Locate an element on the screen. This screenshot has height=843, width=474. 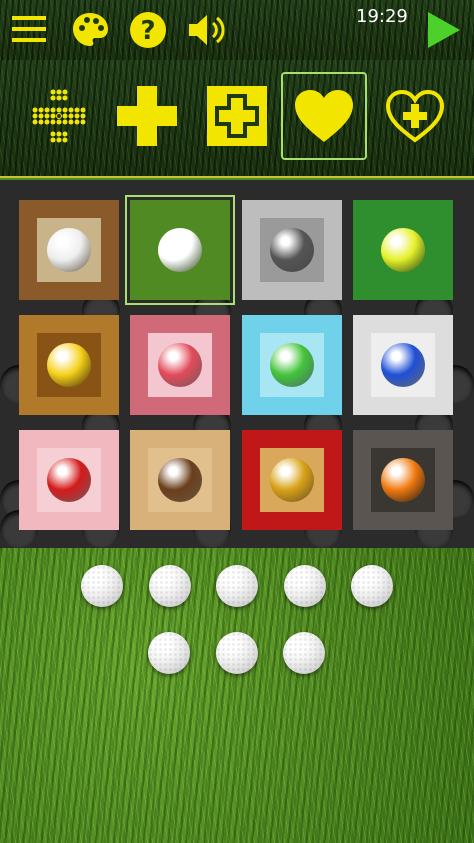
theme-ball-burlap-pearl is located at coordinates (69, 250).